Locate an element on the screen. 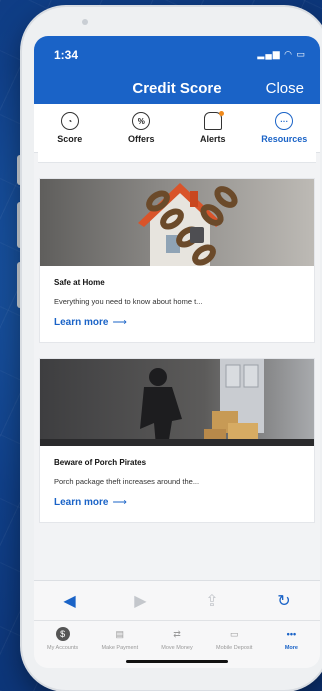 The height and width of the screenshot is (691, 322). tab-alerts: Alerts is located at coordinates (213, 128).